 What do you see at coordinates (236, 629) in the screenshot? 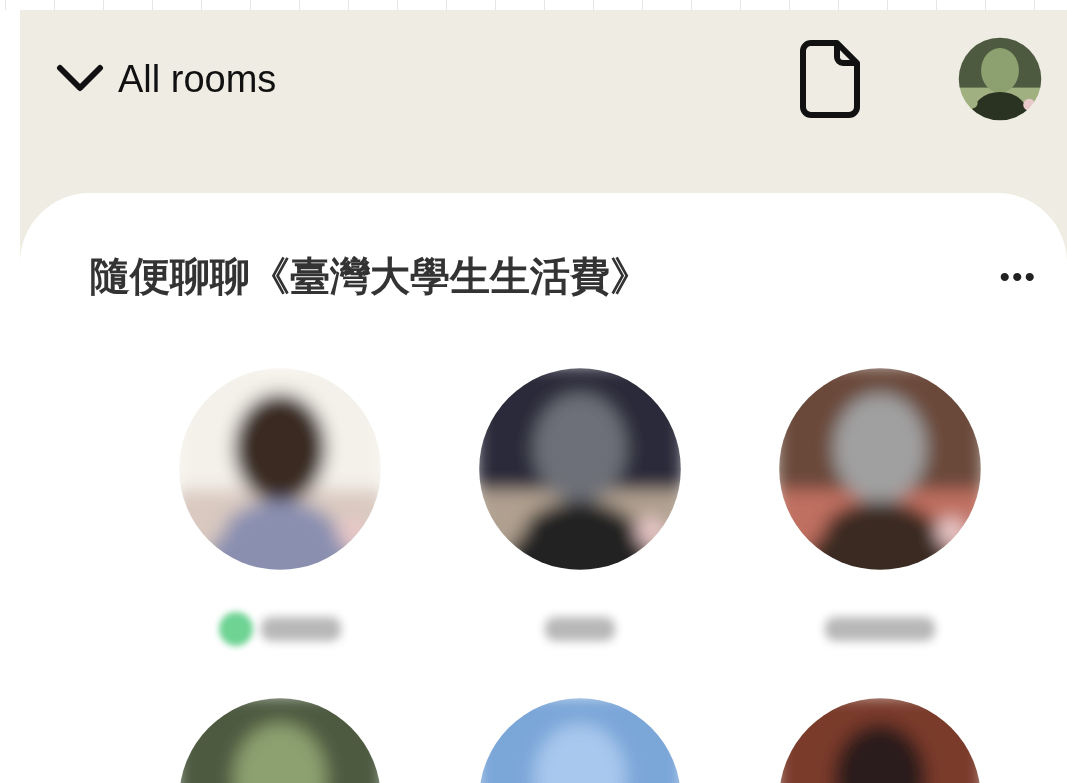
I see `moderator-badge-icon` at bounding box center [236, 629].